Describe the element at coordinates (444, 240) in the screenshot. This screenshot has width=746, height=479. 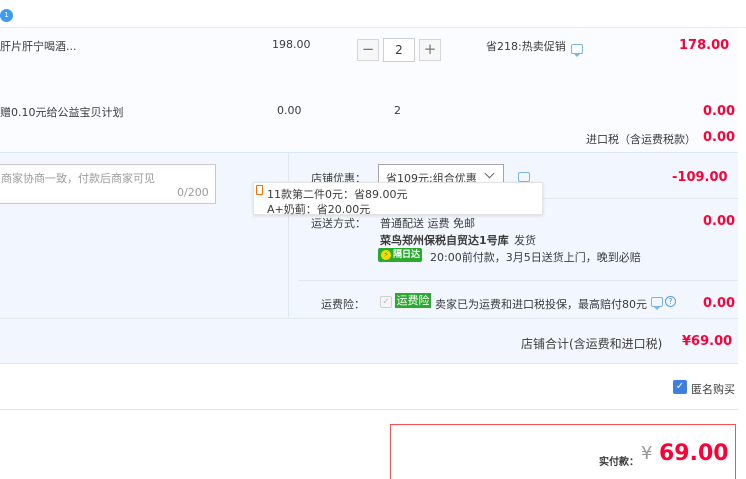
I see `shipping-warehouse: 菜鸟郑州保税自贸达1号库` at that location.